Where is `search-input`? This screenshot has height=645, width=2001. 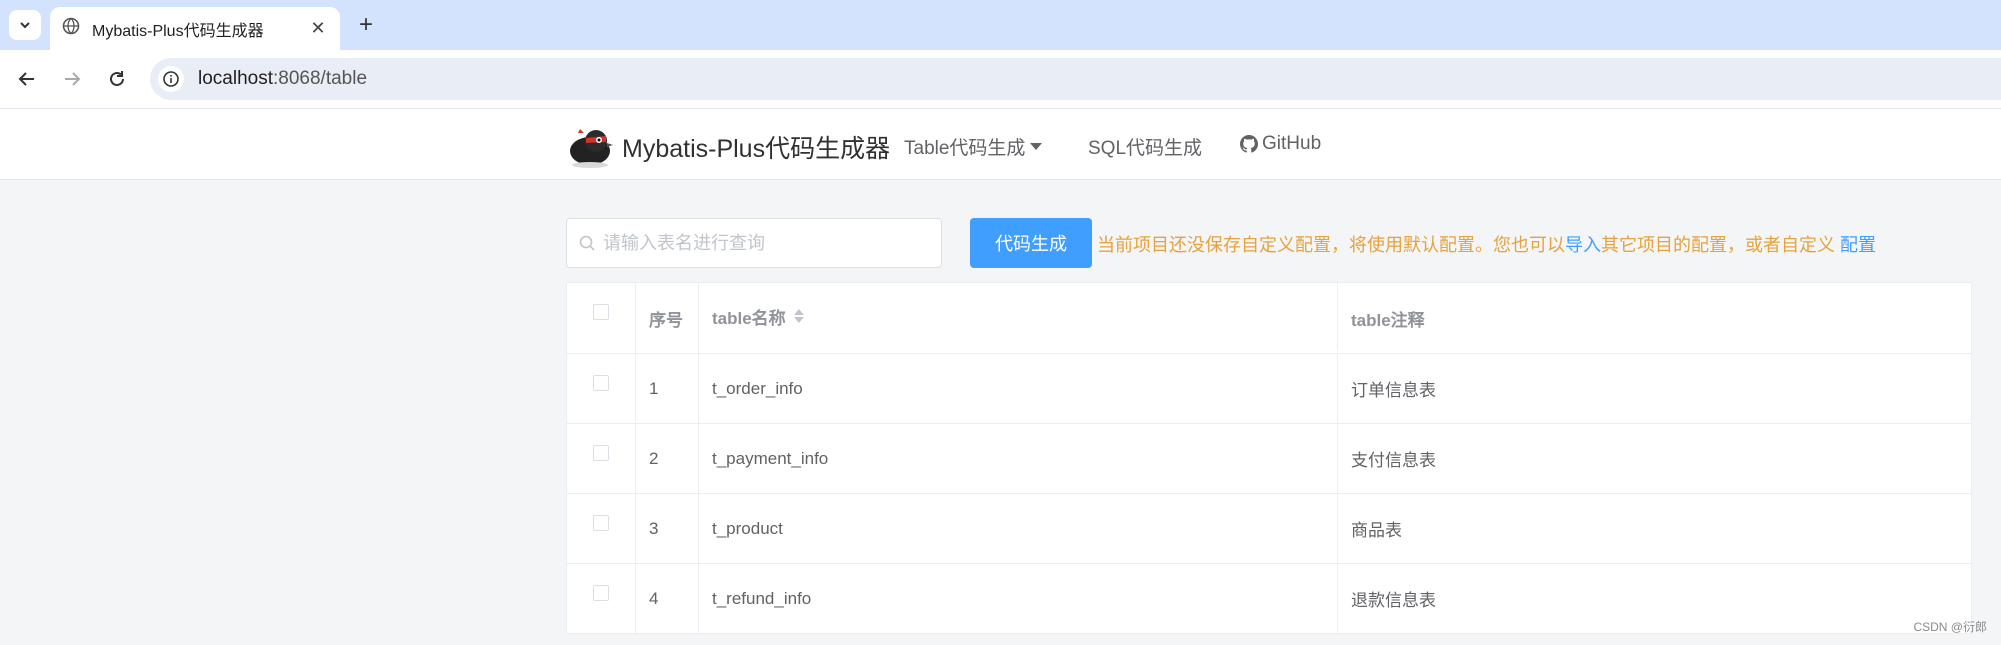
search-input is located at coordinates (763, 243).